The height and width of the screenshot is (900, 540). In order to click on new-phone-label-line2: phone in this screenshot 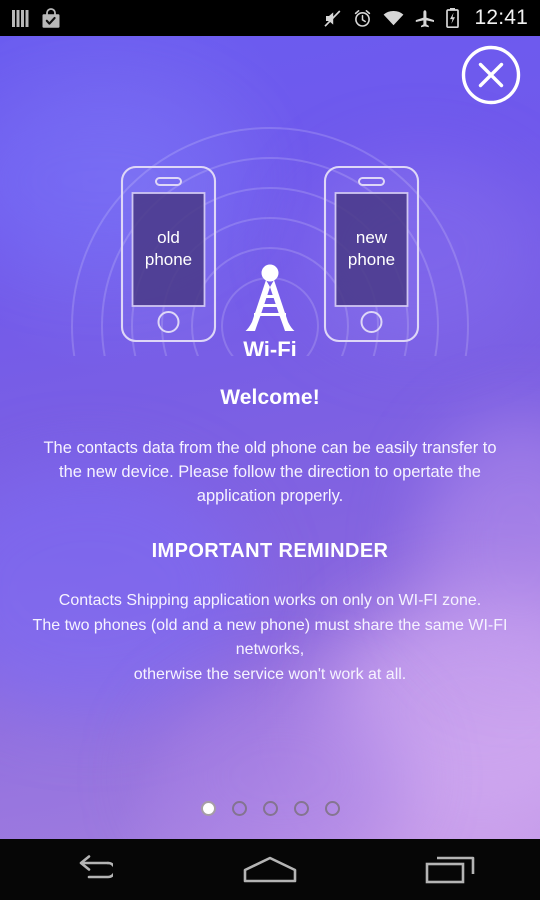, I will do `click(371, 259)`.